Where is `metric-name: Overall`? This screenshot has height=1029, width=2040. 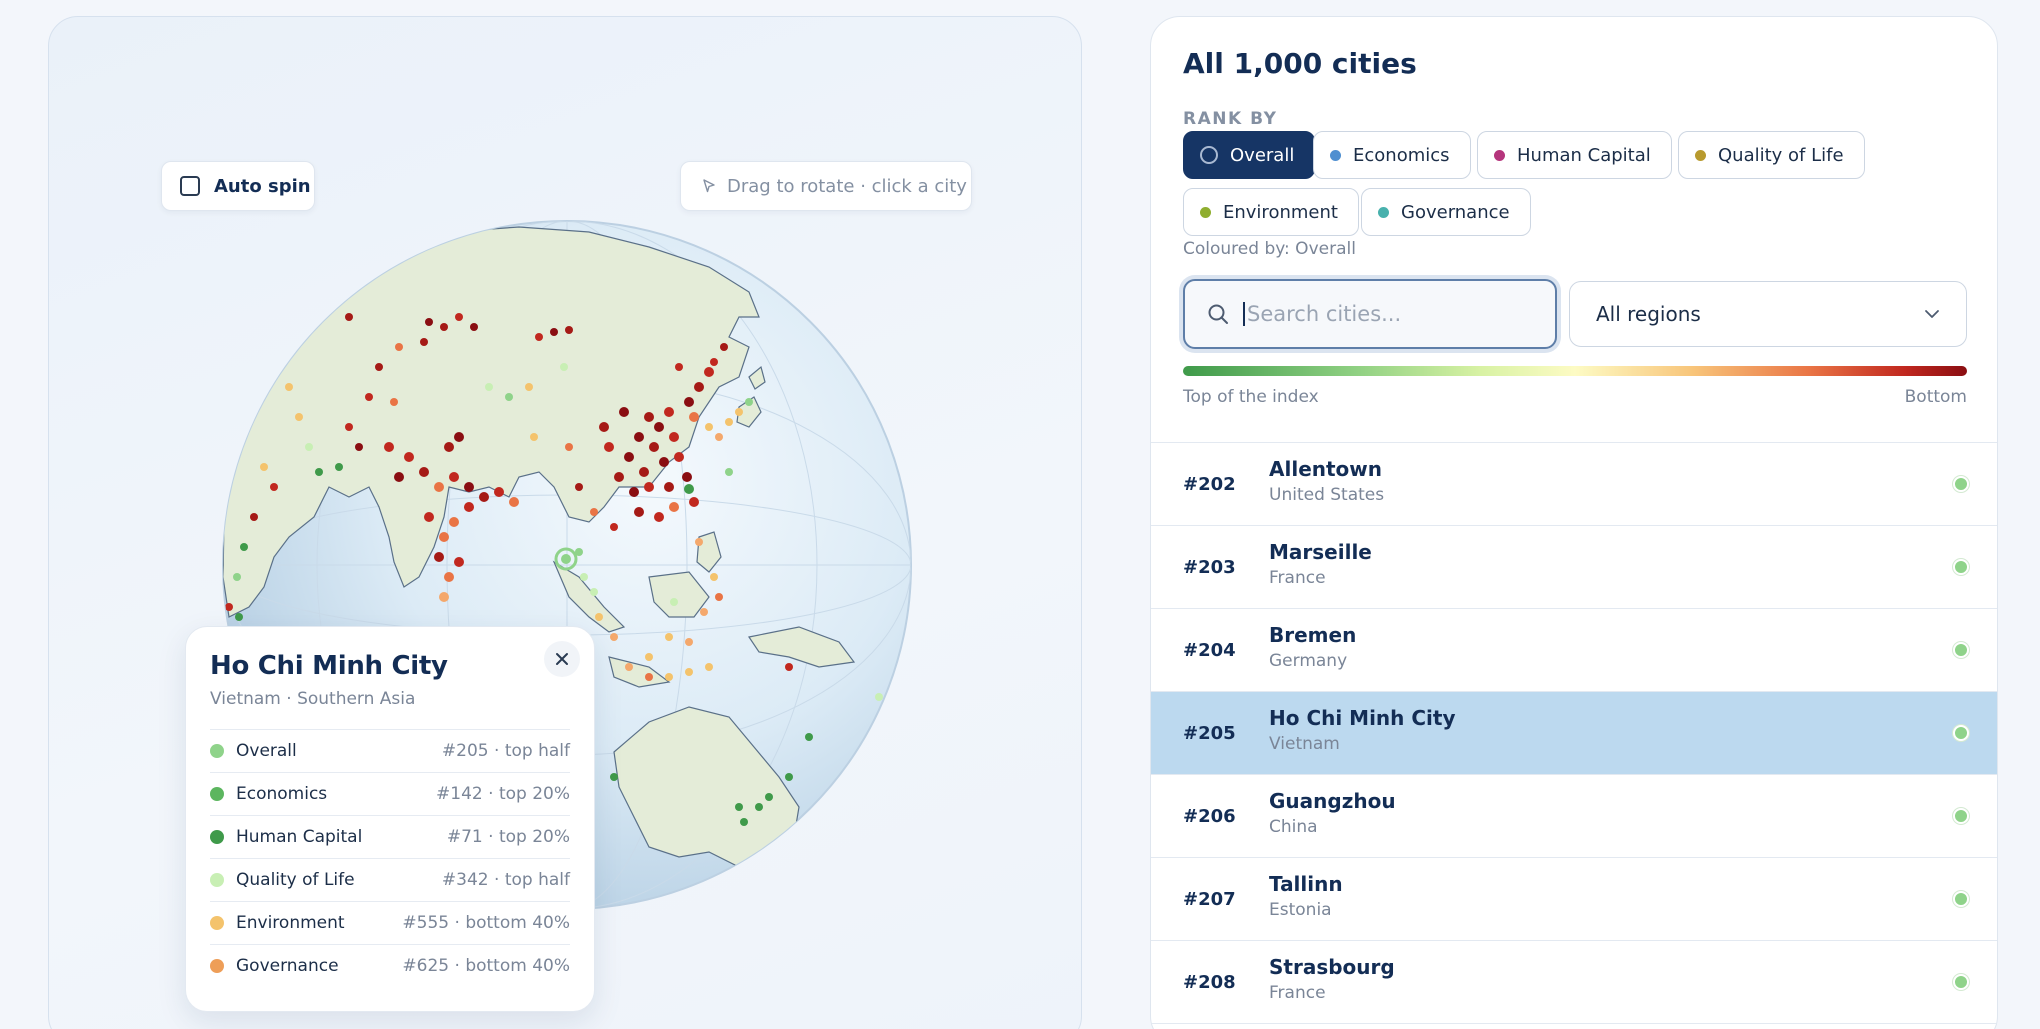
metric-name: Overall is located at coordinates (266, 751).